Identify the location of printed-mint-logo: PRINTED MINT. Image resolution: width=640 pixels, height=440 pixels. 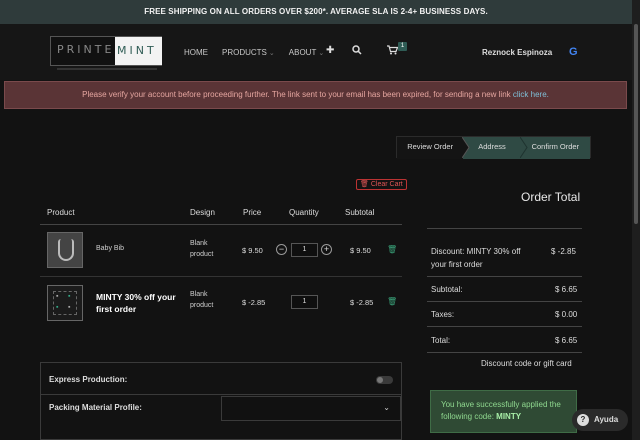
(106, 53).